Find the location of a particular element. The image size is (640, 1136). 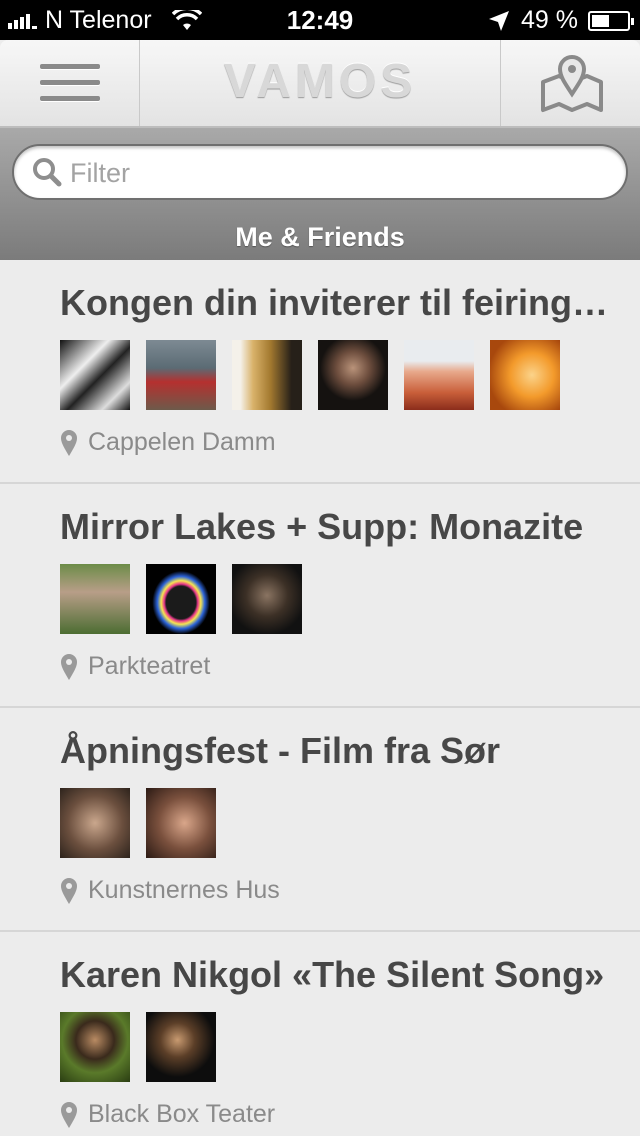

search-icon is located at coordinates (47, 172).